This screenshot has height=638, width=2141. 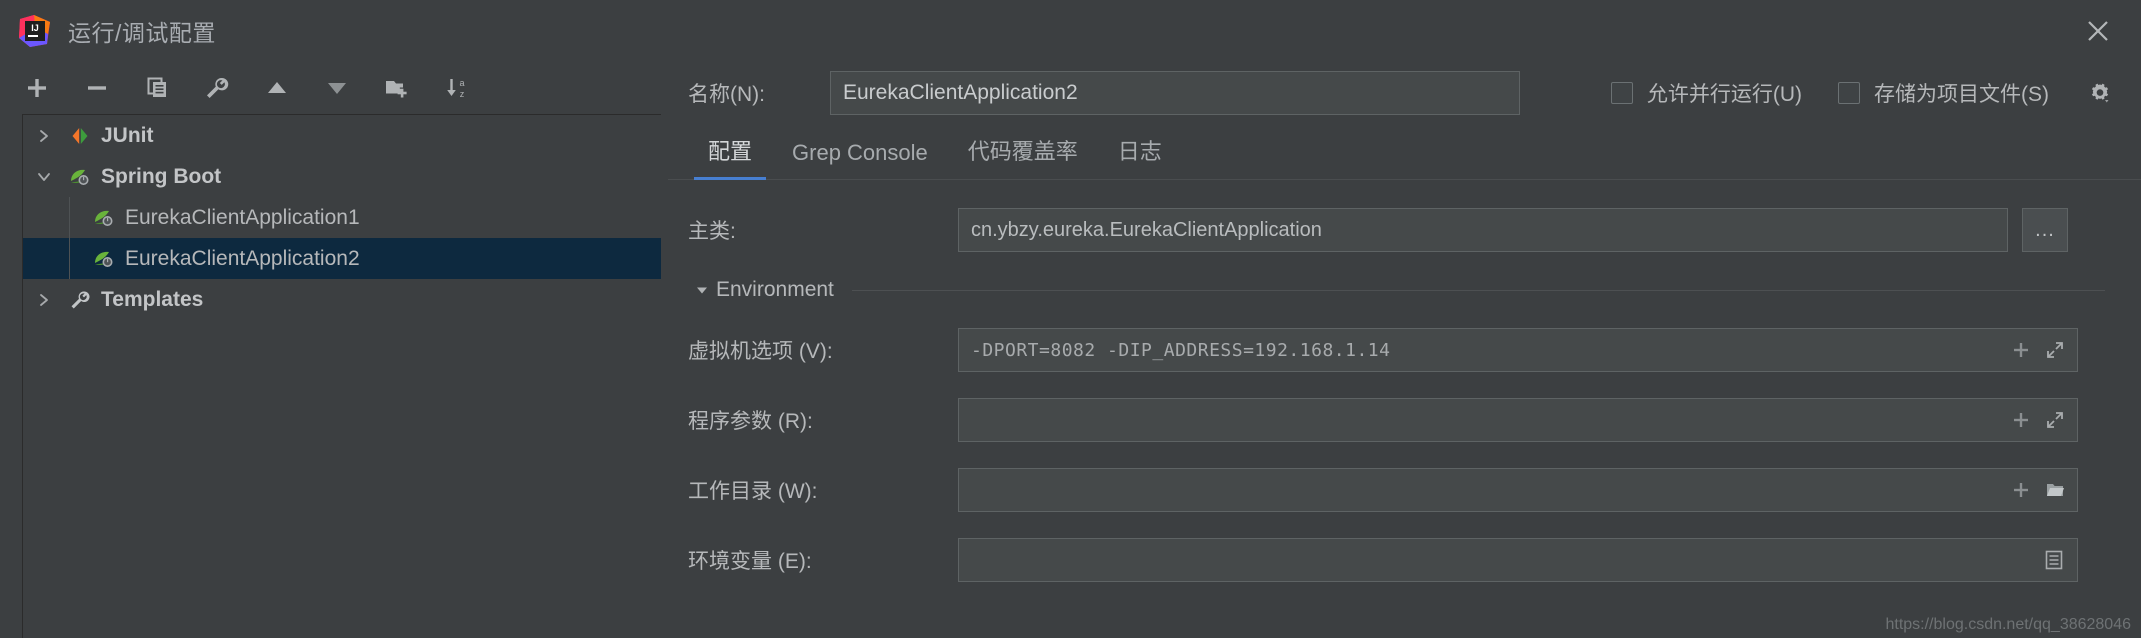 I want to click on allow-parallel-run-checkbox: 允许并行运行(U), so click(x=1706, y=93).